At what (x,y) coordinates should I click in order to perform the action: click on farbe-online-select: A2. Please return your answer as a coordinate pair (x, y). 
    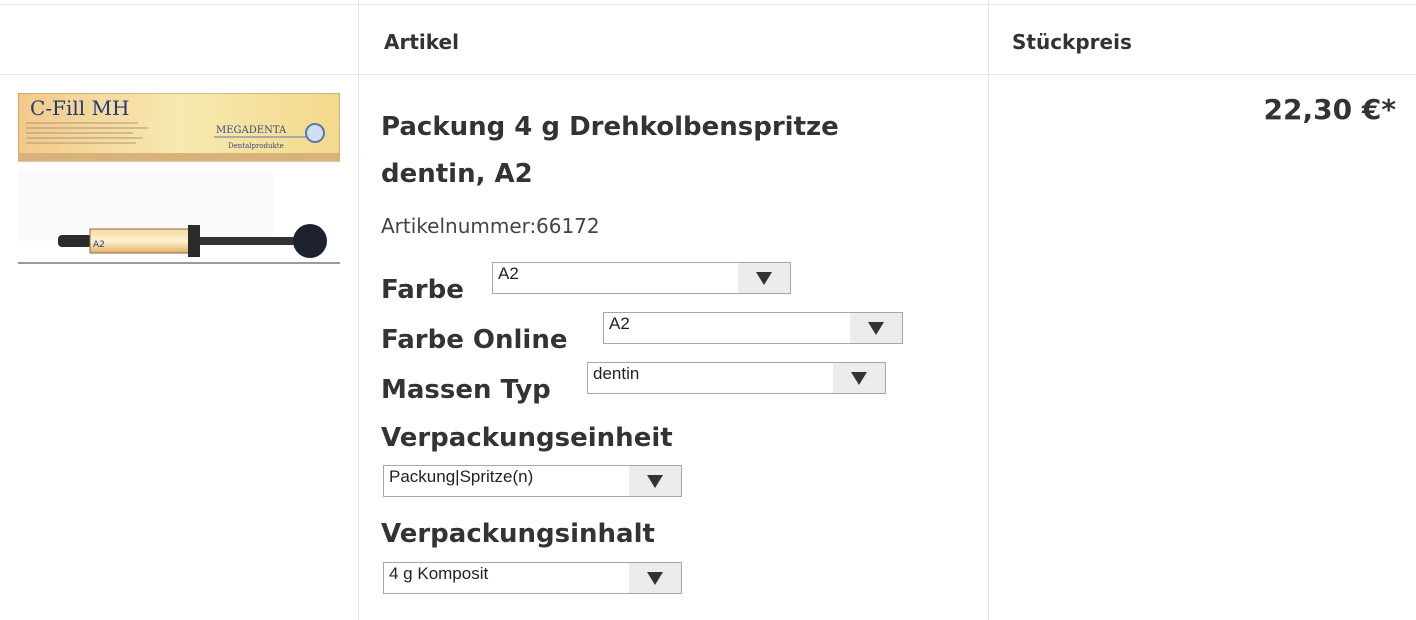
    Looking at the image, I should click on (753, 328).